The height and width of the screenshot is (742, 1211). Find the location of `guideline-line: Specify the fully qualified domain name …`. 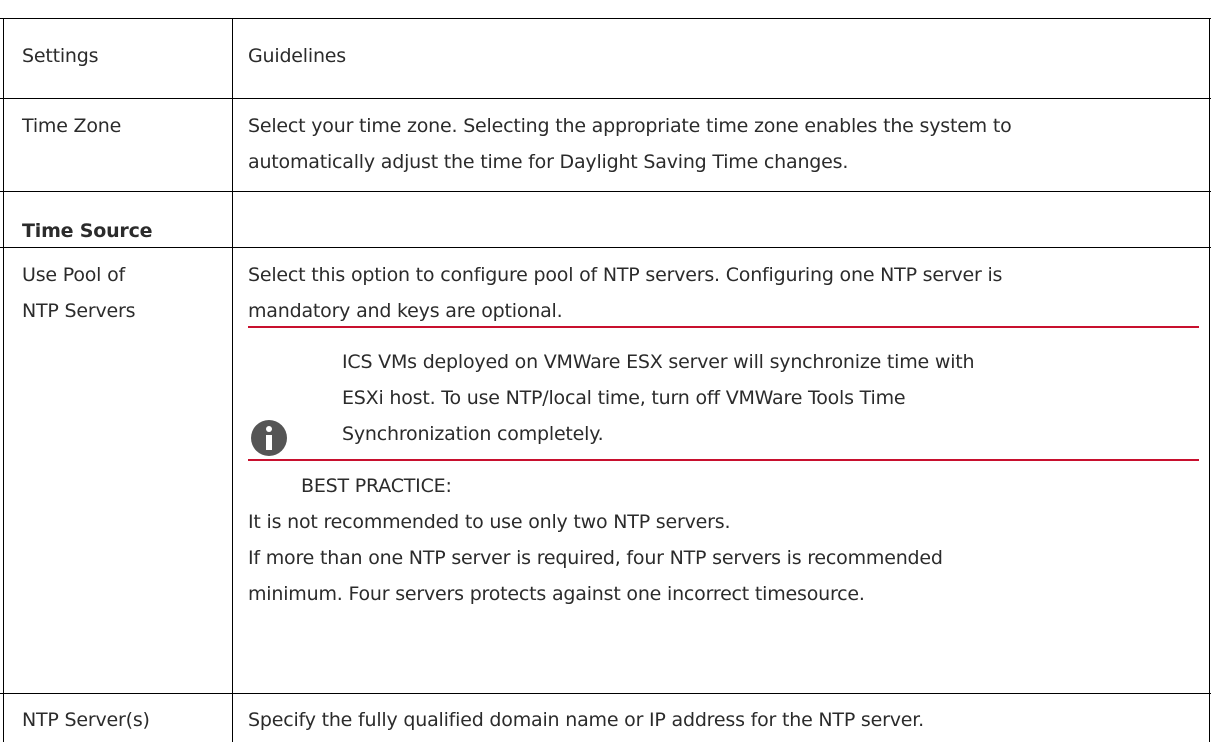

guideline-line: Specify the fully qualified domain name … is located at coordinates (586, 720).